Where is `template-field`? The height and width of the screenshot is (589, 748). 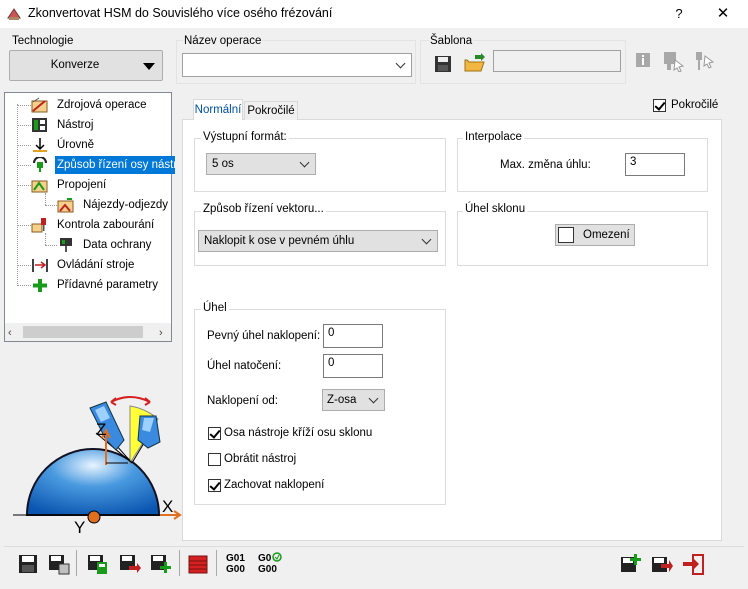
template-field is located at coordinates (557, 61).